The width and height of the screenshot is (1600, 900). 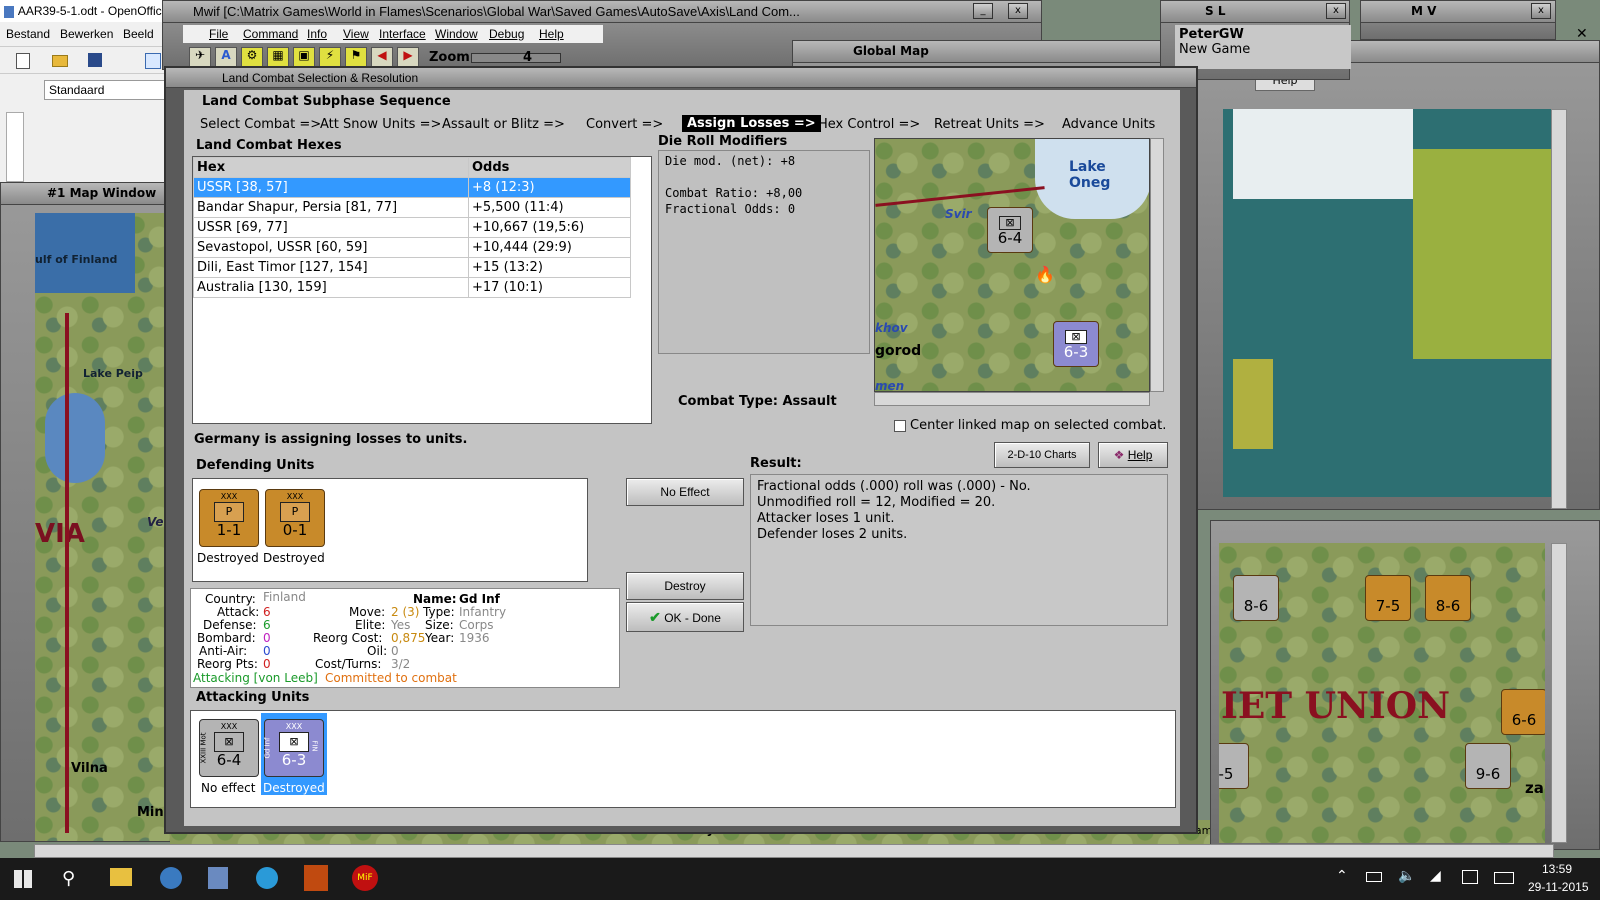 What do you see at coordinates (503, 124) in the screenshot?
I see `seq-assault-blitz: Assault or Blitz =>` at bounding box center [503, 124].